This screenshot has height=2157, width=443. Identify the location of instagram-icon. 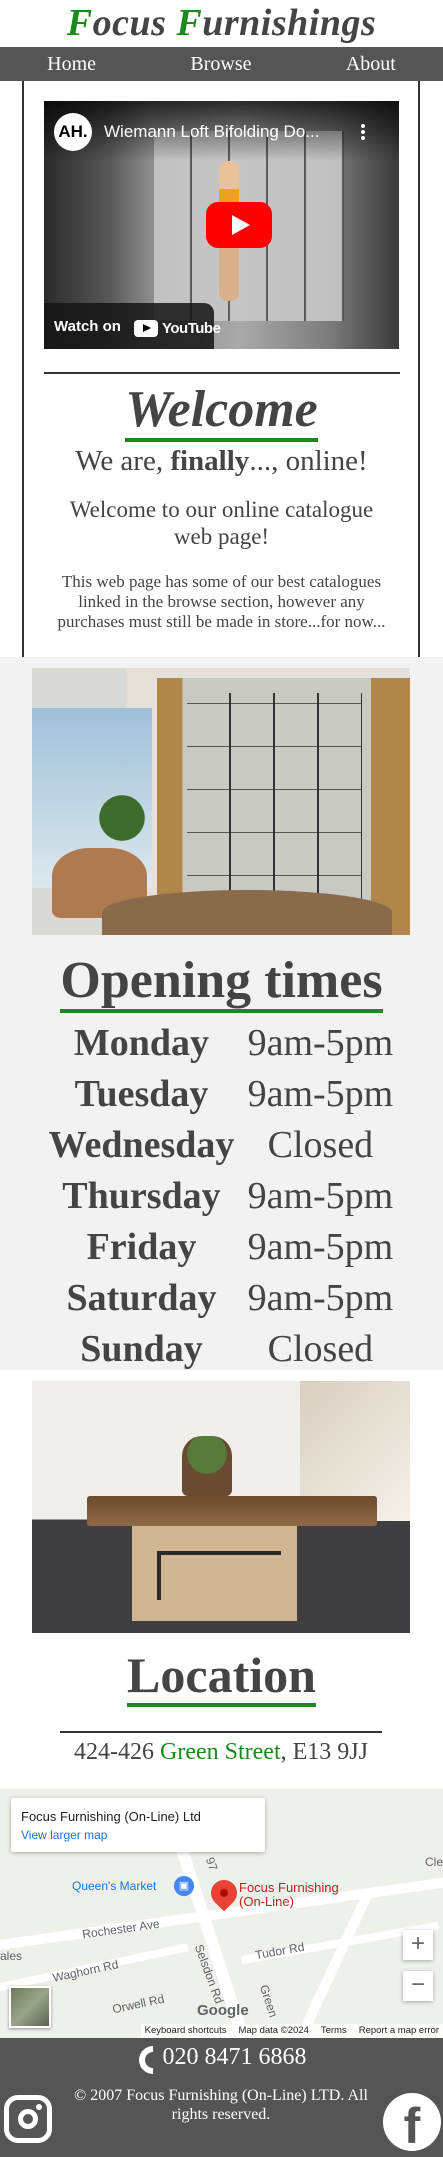
(28, 2119).